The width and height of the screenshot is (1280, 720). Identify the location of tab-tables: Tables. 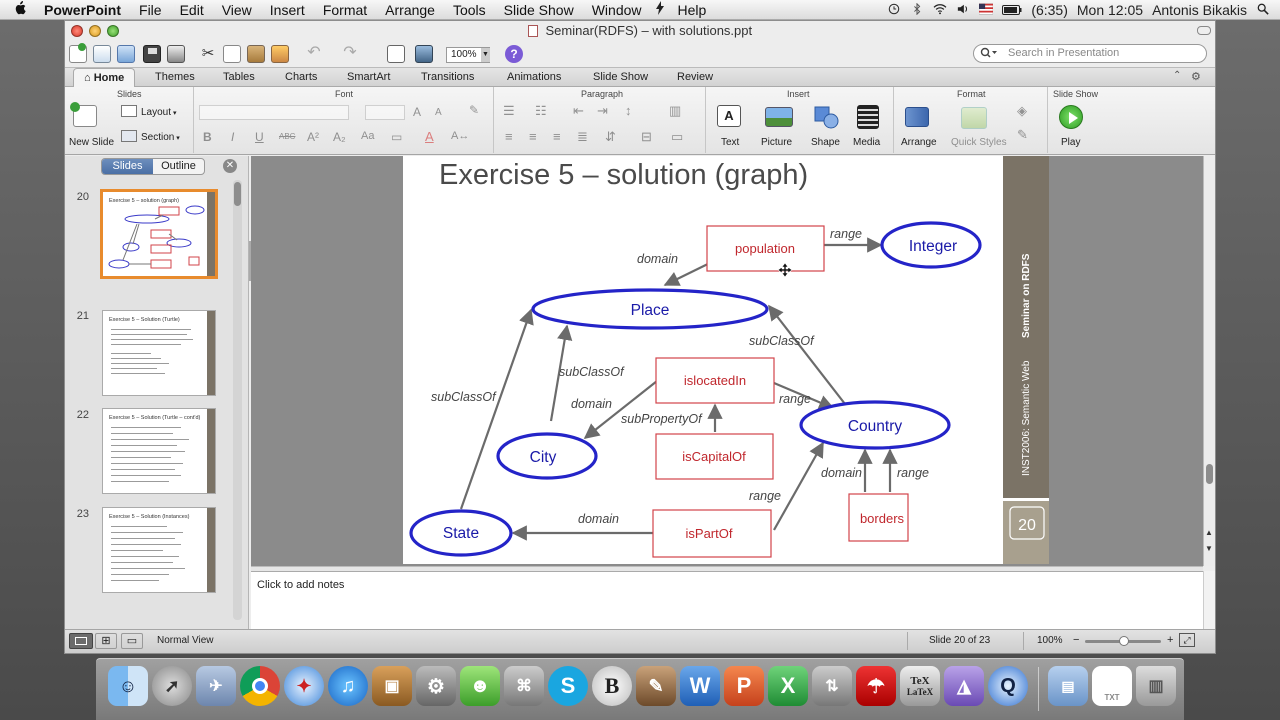
(239, 77).